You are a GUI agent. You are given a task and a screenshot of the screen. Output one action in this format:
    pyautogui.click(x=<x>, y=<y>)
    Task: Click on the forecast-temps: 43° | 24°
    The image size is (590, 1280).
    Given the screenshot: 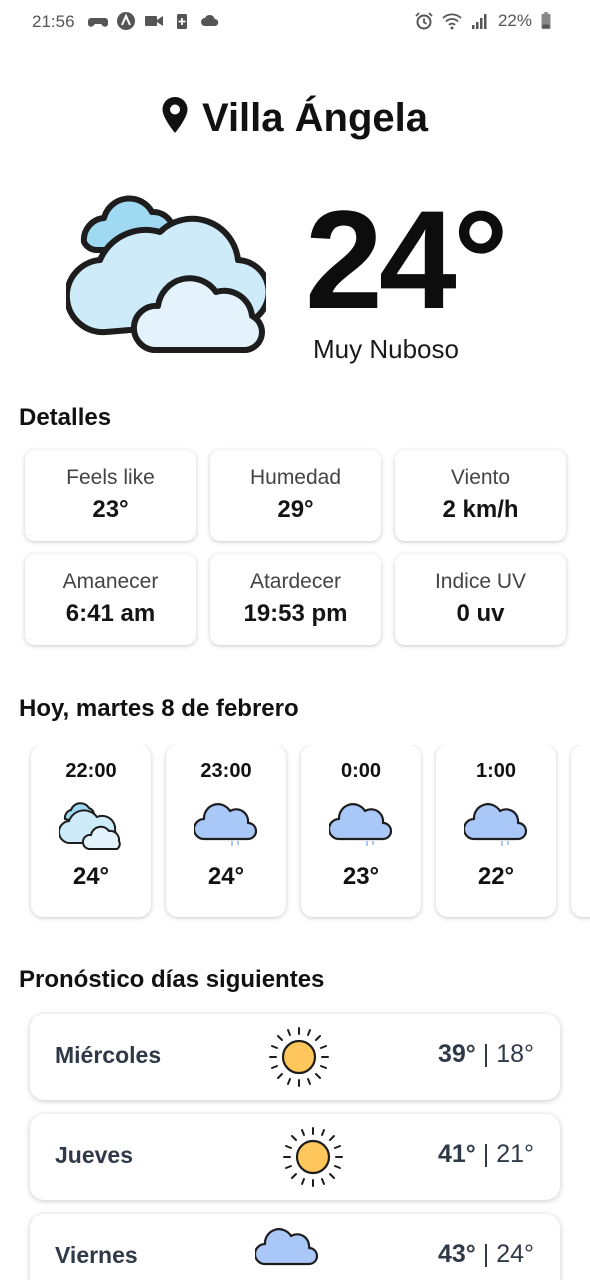 What is the action you would take?
    pyautogui.click(x=486, y=1254)
    